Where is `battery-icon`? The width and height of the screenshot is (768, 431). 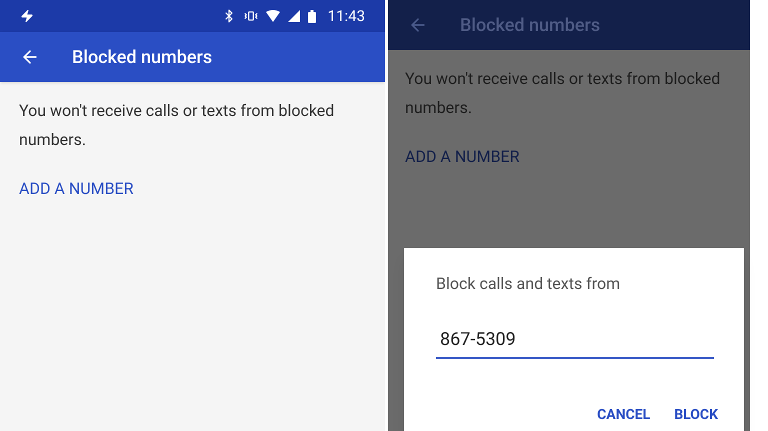
battery-icon is located at coordinates (312, 16).